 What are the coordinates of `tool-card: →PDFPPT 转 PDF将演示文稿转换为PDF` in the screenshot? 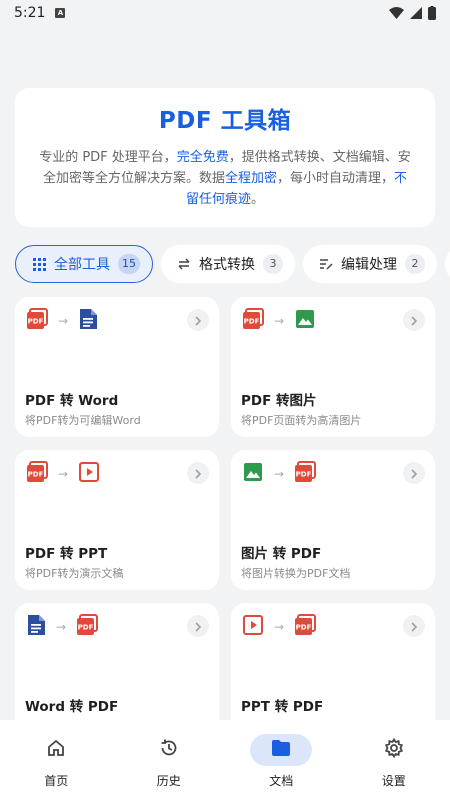 It's located at (333, 661).